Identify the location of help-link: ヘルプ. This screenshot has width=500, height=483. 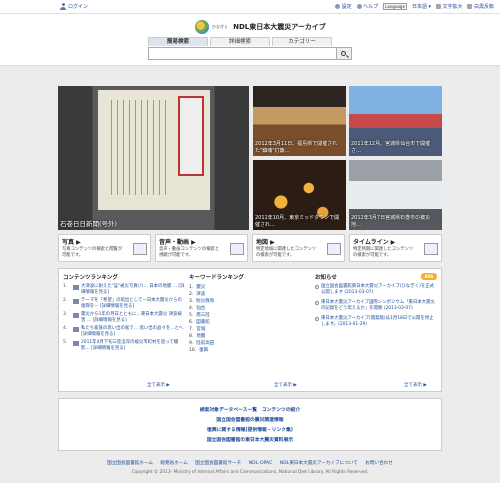
(367, 6).